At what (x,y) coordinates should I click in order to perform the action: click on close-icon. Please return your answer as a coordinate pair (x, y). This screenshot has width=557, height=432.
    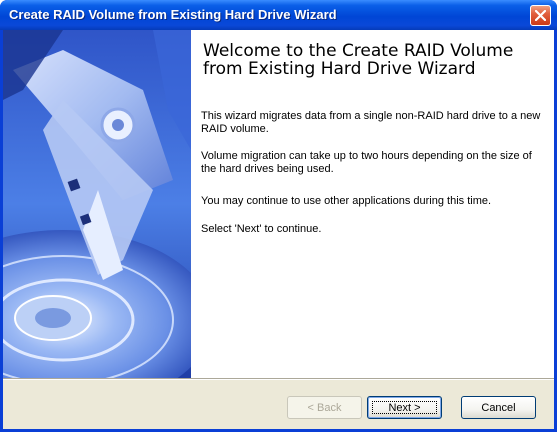
    Looking at the image, I should click on (540, 15).